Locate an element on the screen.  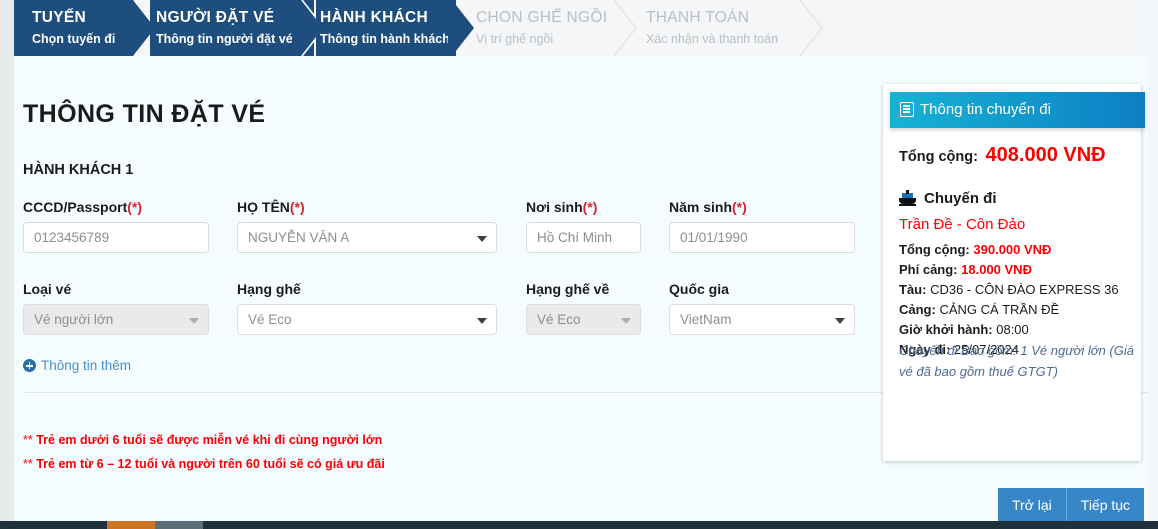
detail-row: Cảng: CẢNG CÁ TRẦN ĐỀ is located at coordinates (1015, 310).